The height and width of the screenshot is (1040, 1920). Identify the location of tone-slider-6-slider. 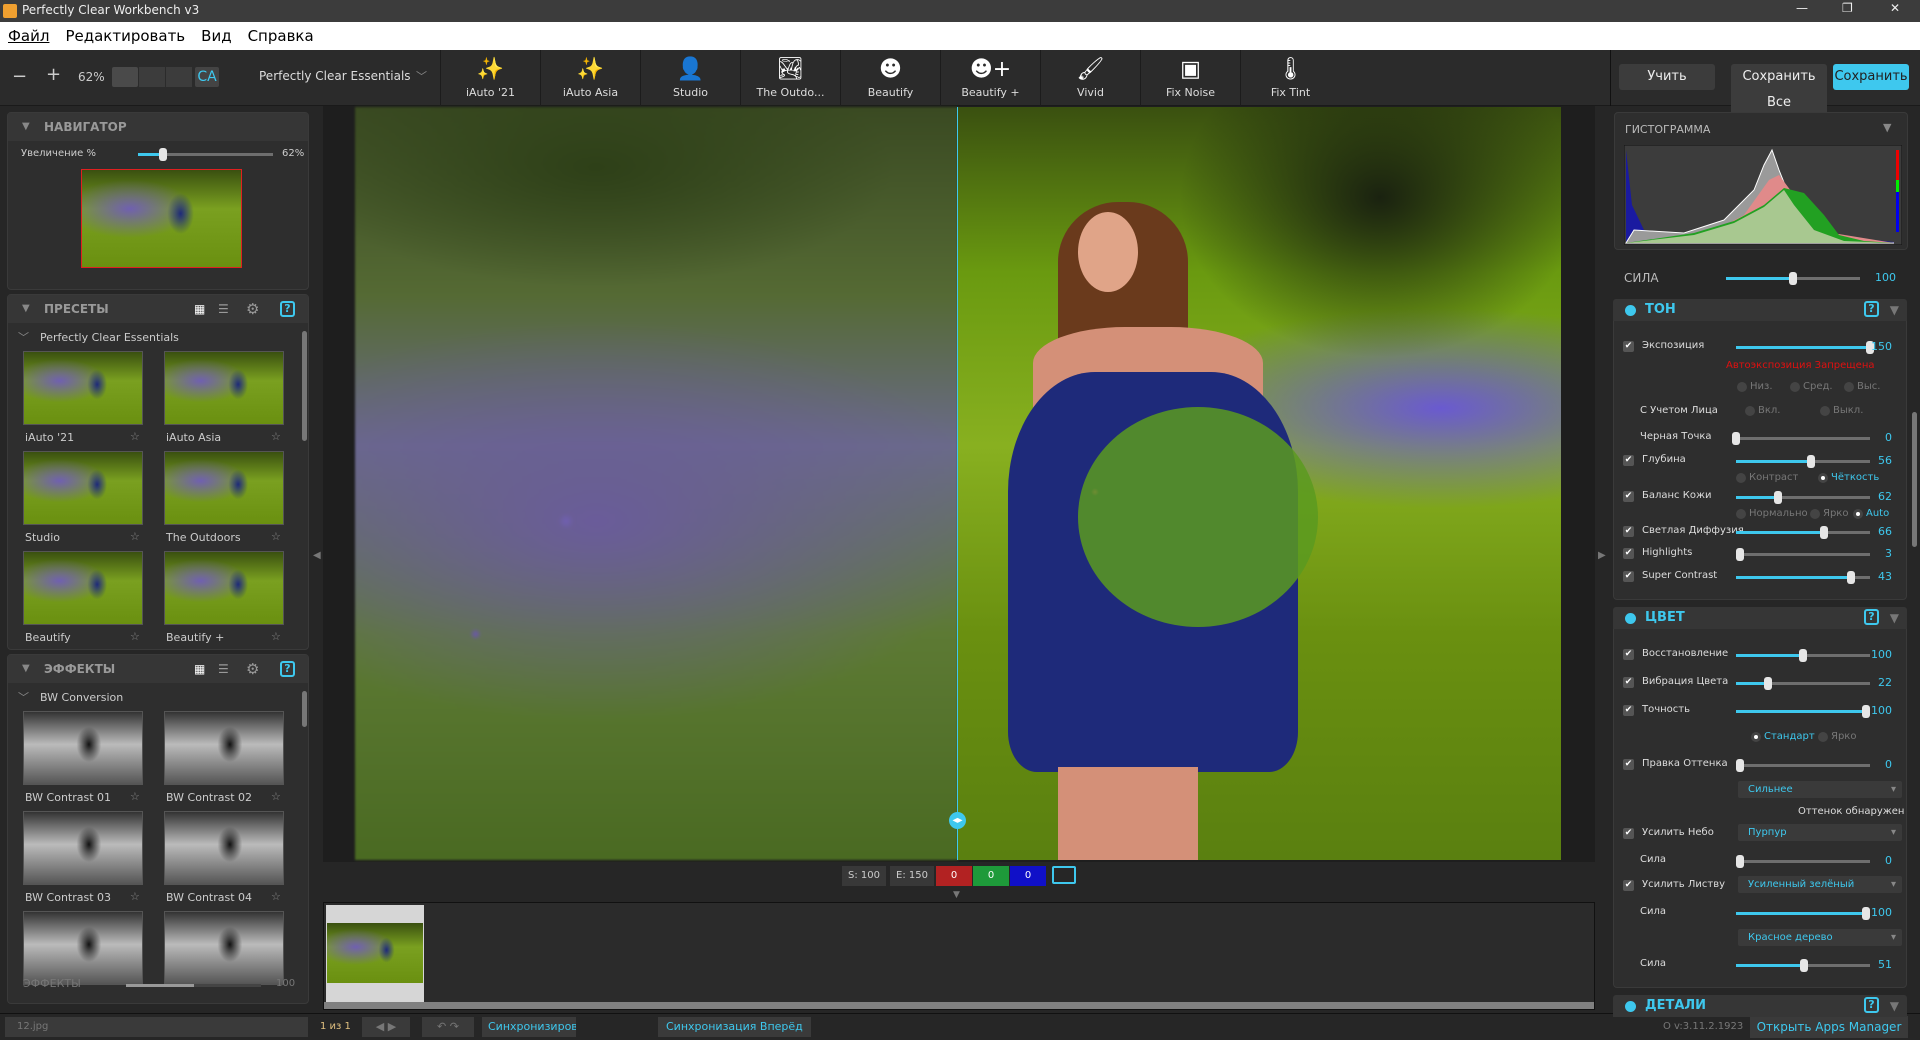
(1803, 577).